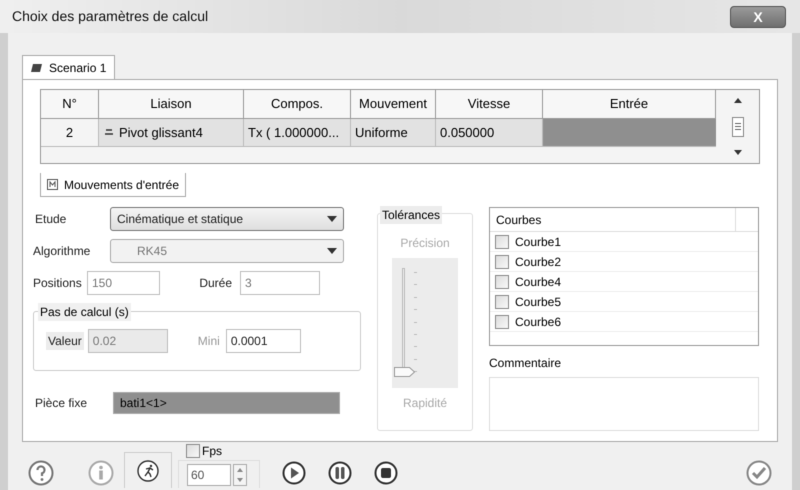 The image size is (800, 490). What do you see at coordinates (538, 282) in the screenshot?
I see `curve-label: Courbe4` at bounding box center [538, 282].